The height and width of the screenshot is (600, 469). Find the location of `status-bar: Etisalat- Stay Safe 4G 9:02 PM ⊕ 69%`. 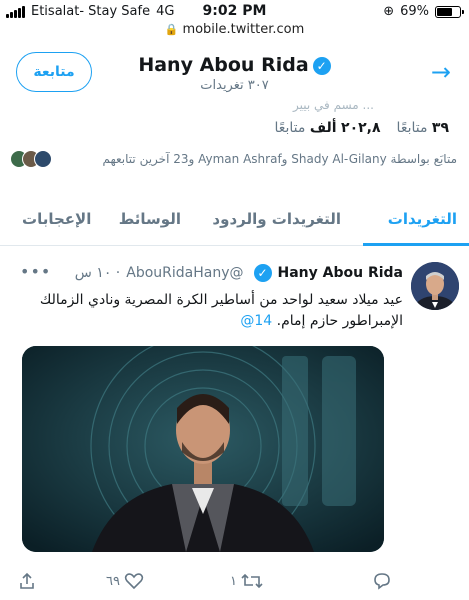

status-bar: Etisalat- Stay Safe 4G 9:02 PM ⊕ 69% is located at coordinates (234, 11).